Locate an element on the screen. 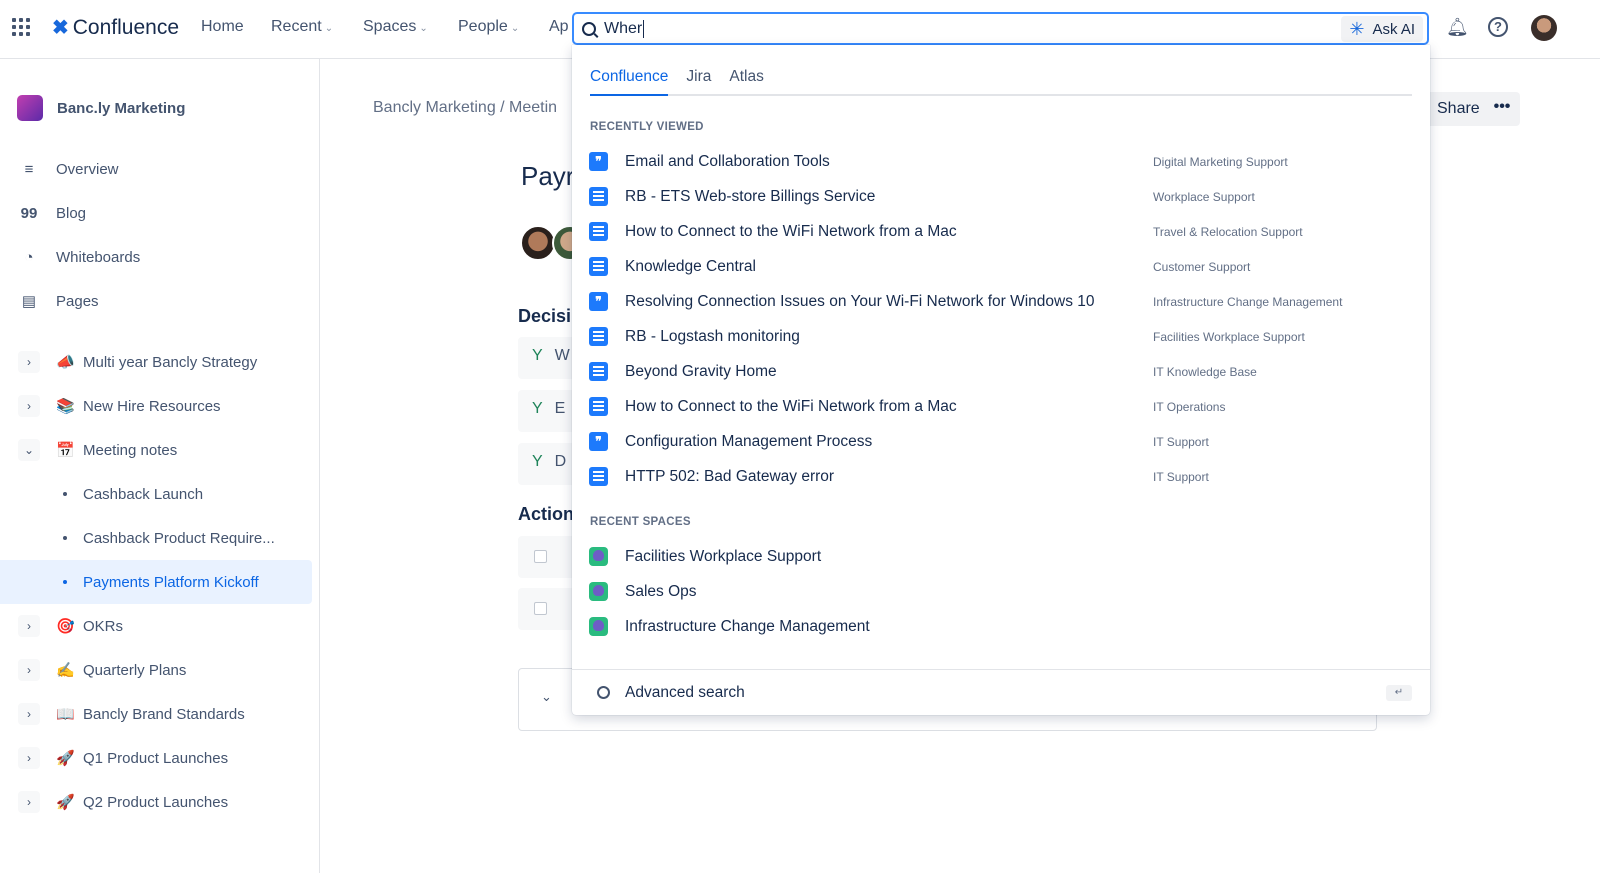 The image size is (1600, 873). contributor-avatar is located at coordinates (538, 243).